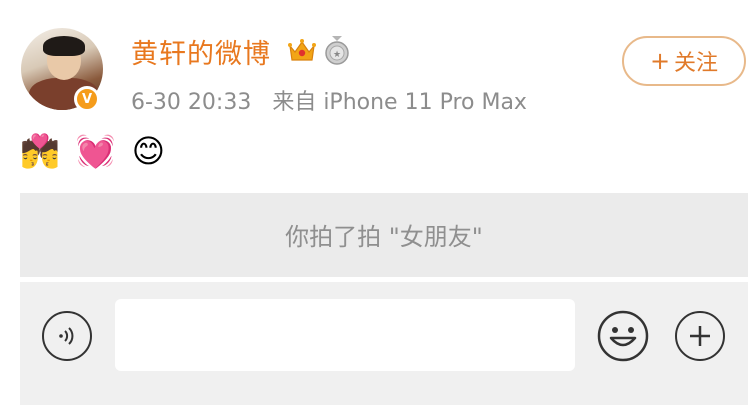  I want to click on smile-emoji: 😊, so click(148, 151).